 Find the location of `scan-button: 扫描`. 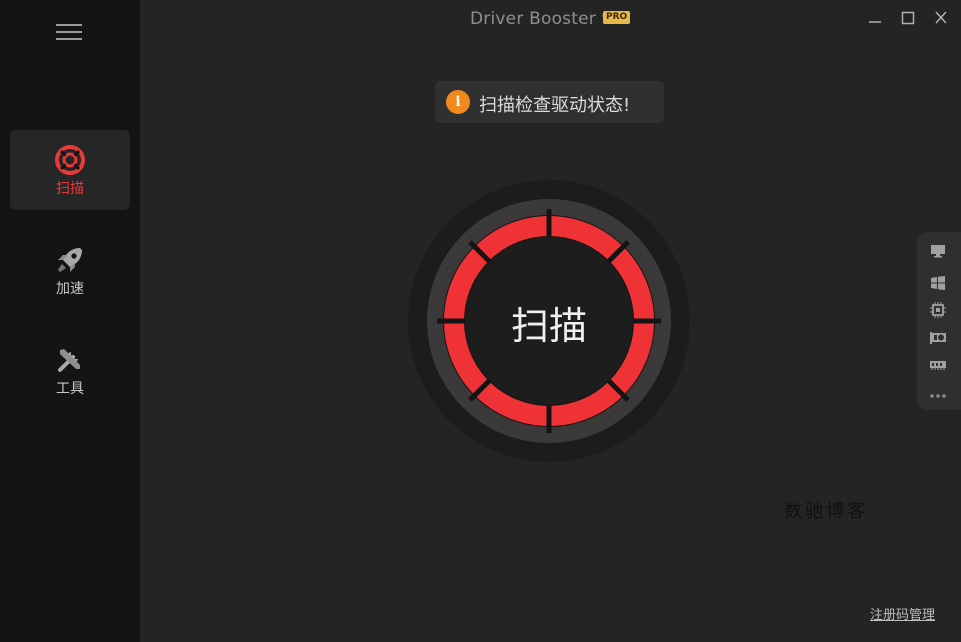

scan-button: 扫描 is located at coordinates (549, 321).